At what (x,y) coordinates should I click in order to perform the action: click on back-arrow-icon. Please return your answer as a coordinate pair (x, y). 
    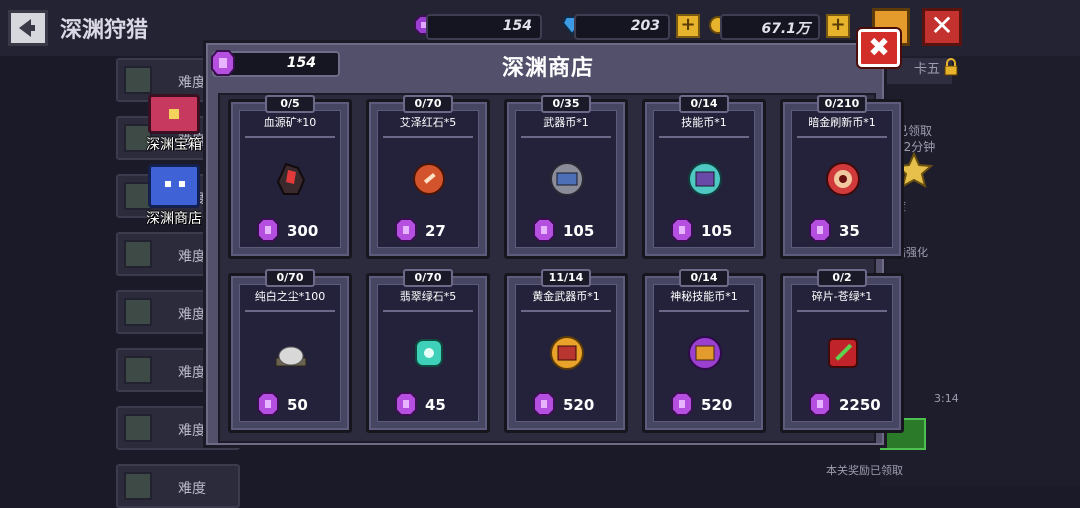
    Looking at the image, I should click on (27, 28).